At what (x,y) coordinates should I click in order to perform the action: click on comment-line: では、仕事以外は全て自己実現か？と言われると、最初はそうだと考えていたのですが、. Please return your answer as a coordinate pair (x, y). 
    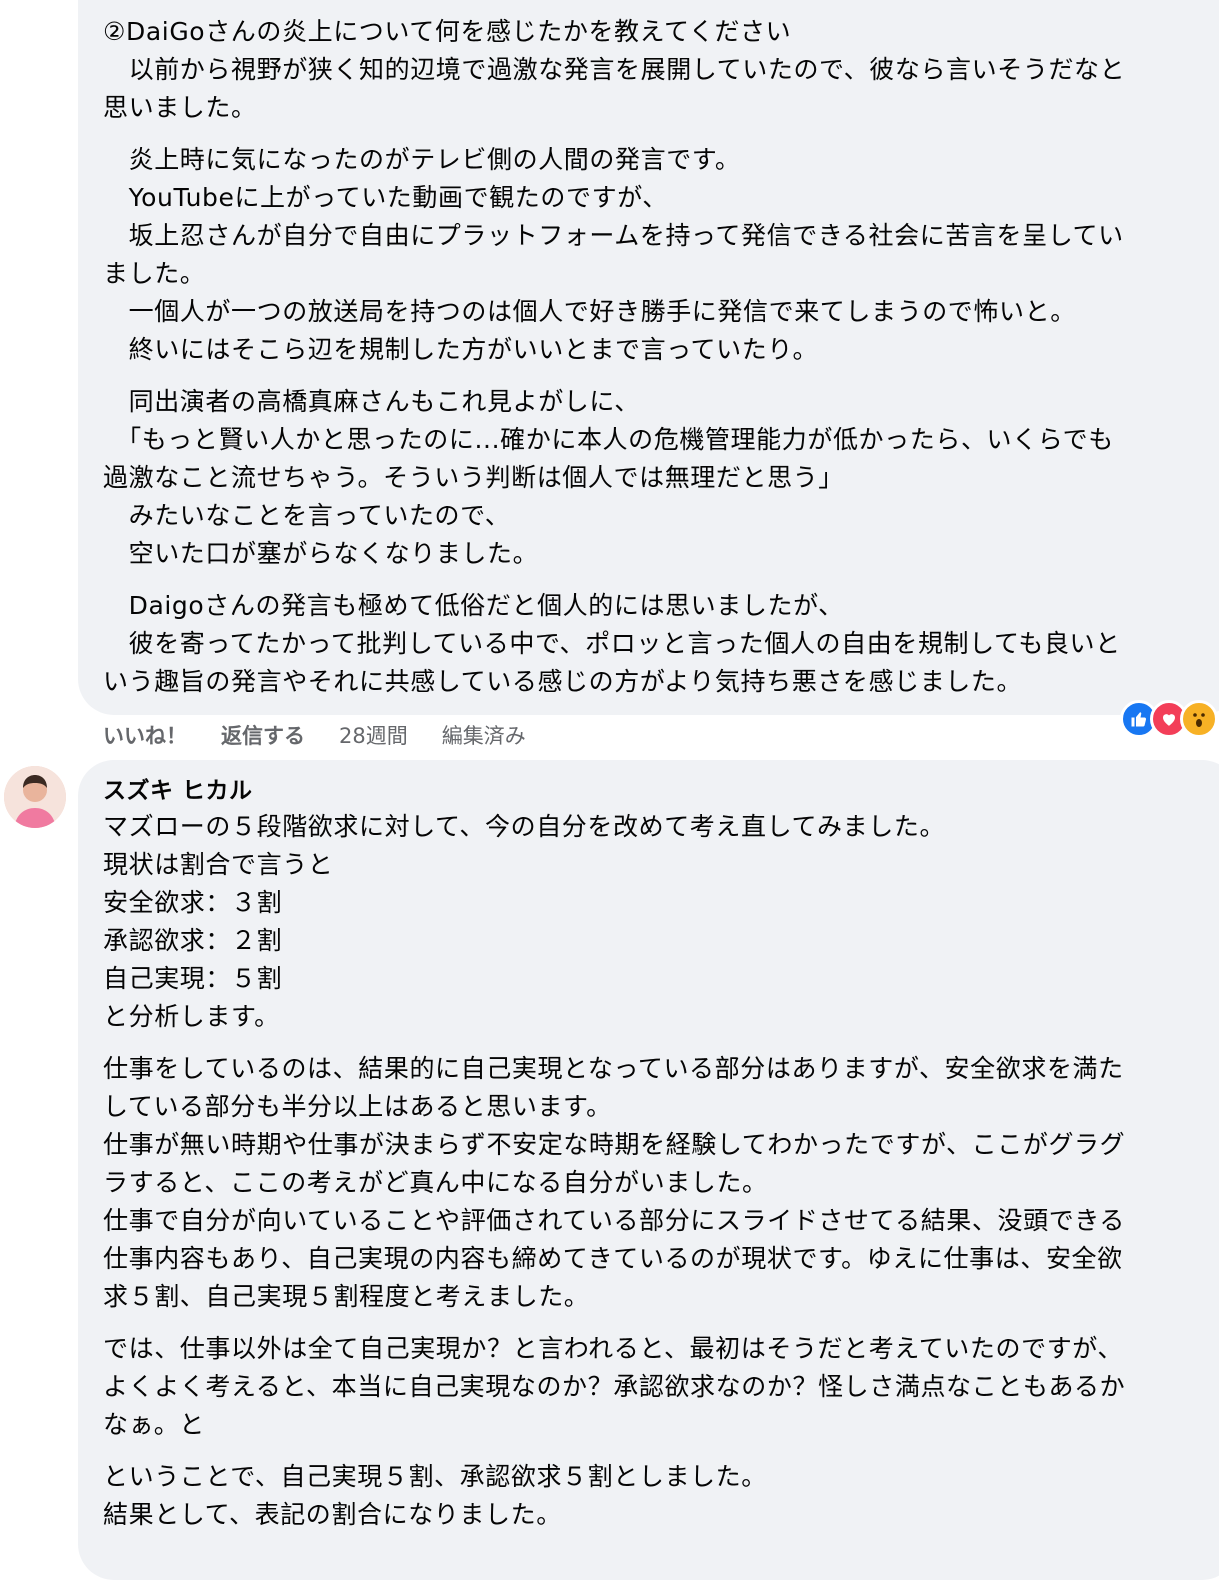
    Looking at the image, I should click on (613, 1348).